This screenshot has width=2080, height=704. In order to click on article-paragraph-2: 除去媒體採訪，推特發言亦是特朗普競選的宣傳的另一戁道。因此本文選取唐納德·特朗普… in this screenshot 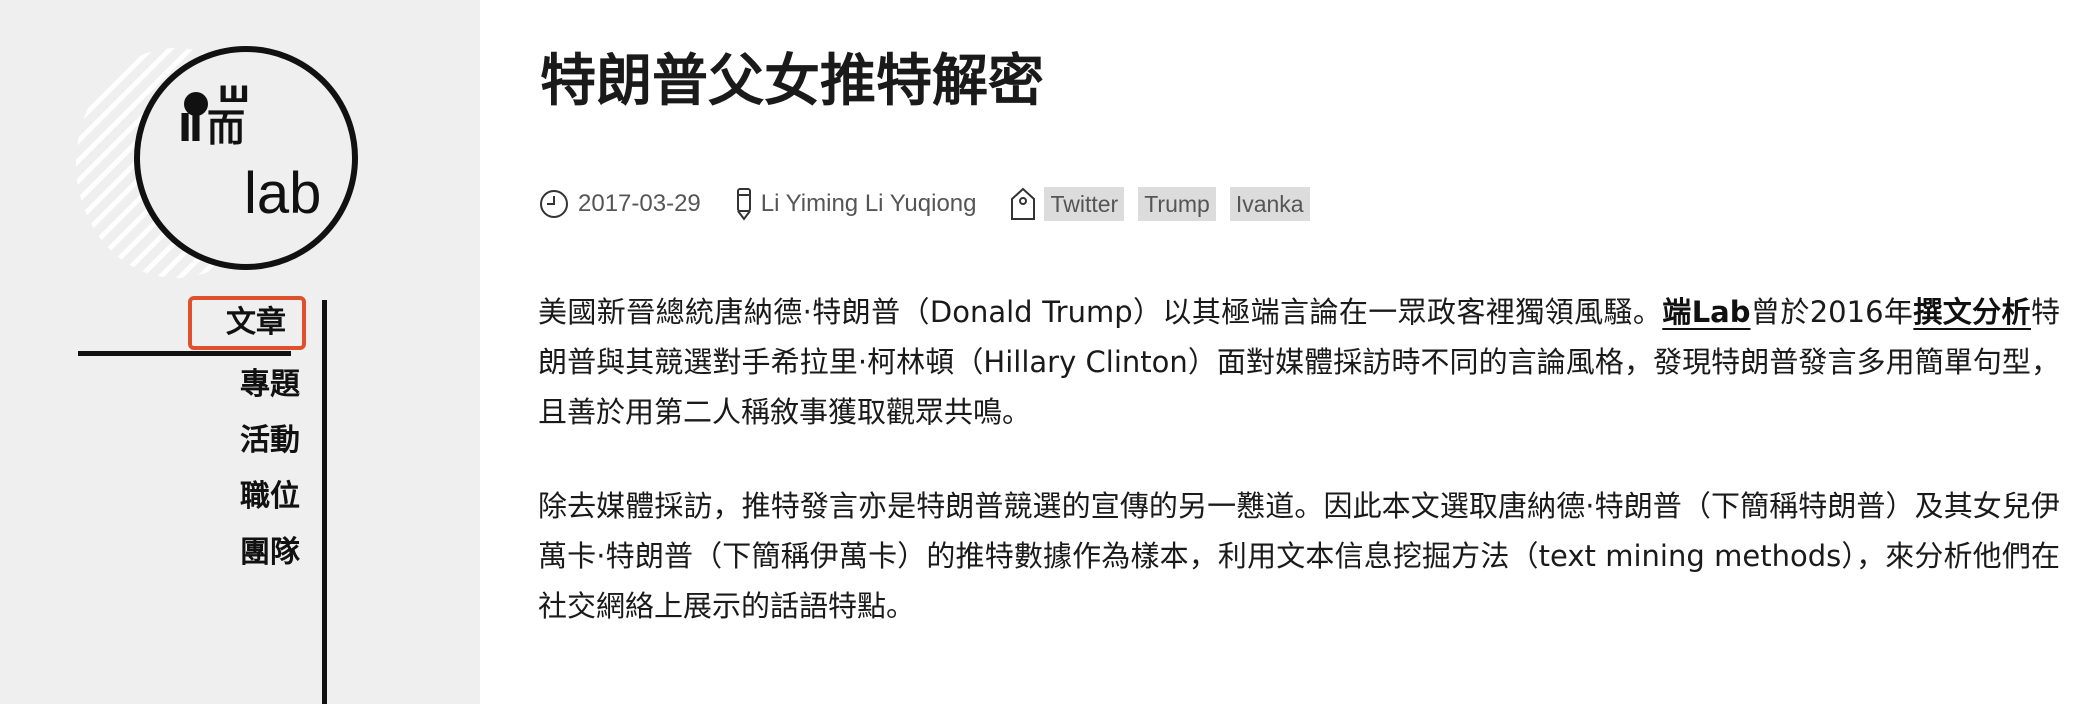, I will do `click(1299, 556)`.